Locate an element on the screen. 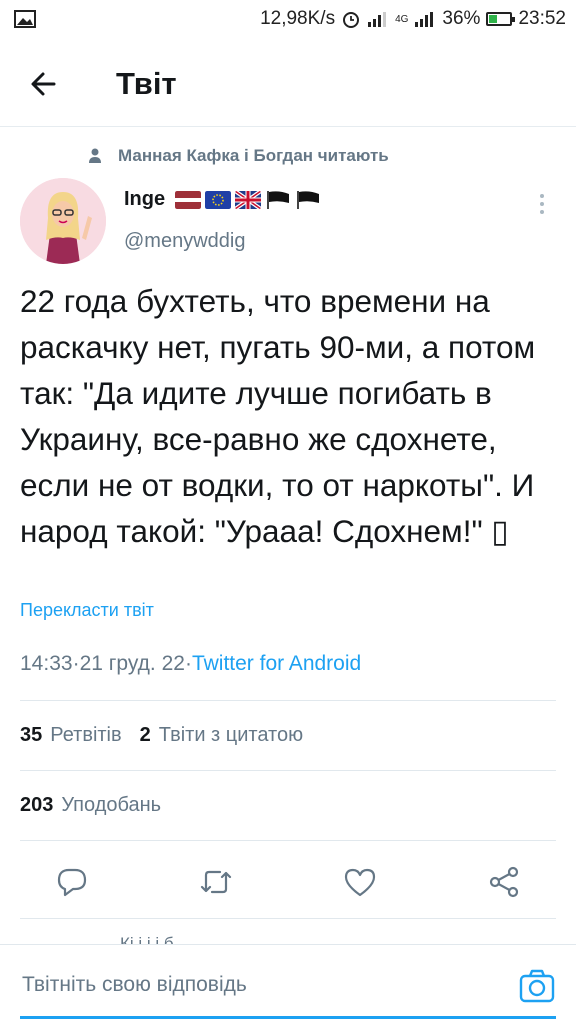 The width and height of the screenshot is (576, 1025). retweets-label: Ретвітів is located at coordinates (86, 735).